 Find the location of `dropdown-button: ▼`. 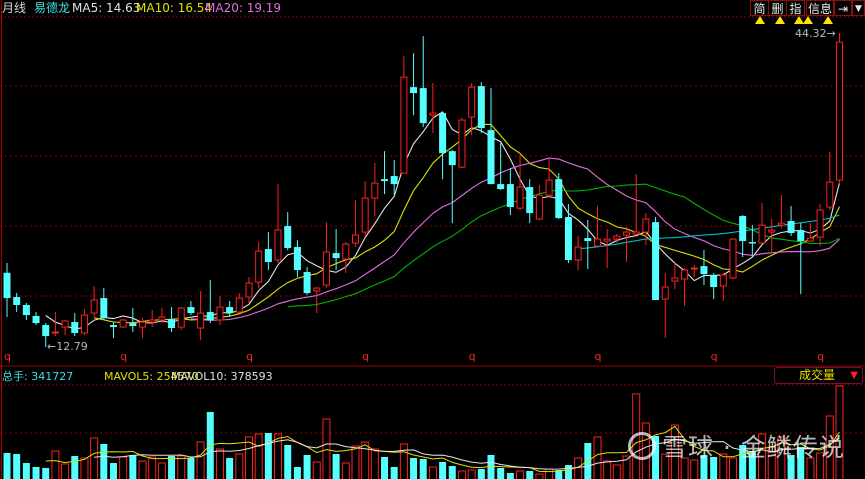

dropdown-button: ▼ is located at coordinates (858, 8).